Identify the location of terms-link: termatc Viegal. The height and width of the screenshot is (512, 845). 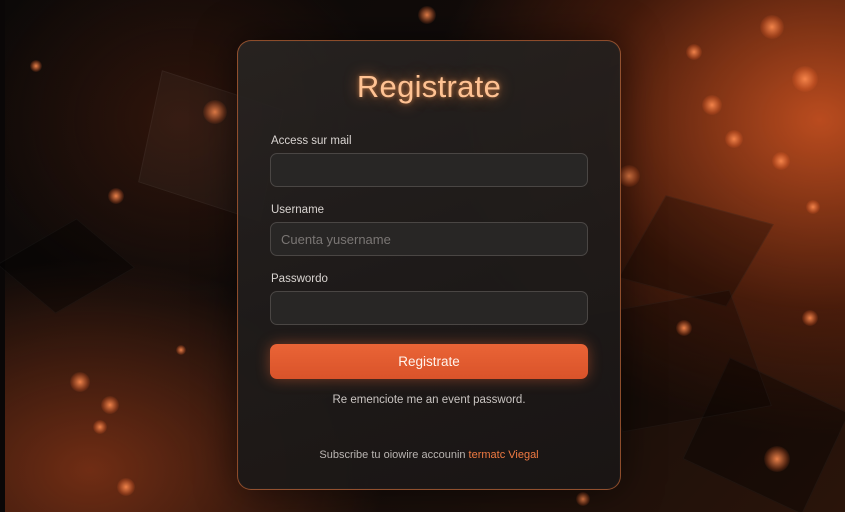
(504, 455).